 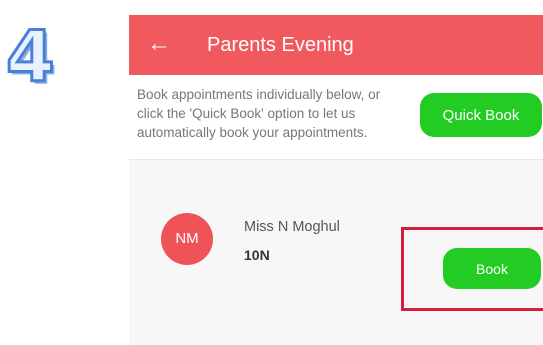 I want to click on teacher-name: Miss N Moghul, so click(x=292, y=227).